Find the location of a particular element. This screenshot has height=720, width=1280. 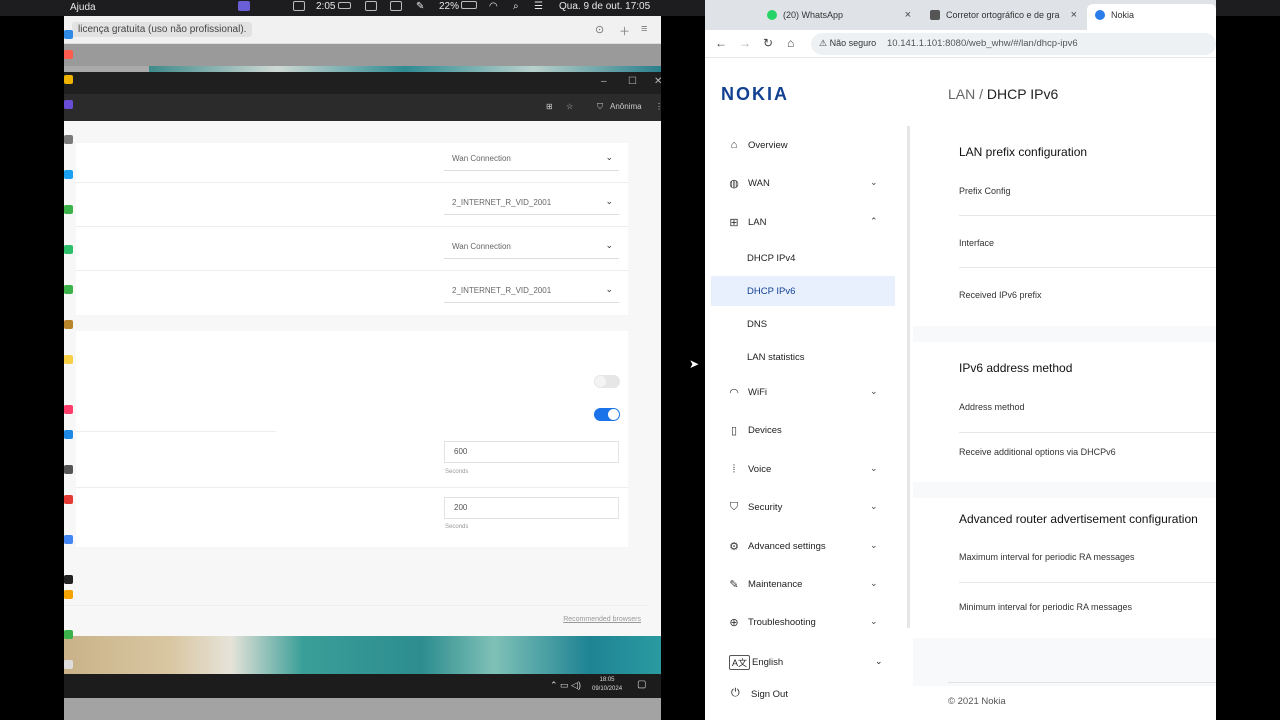

keyboard-icon is located at coordinates (396, 7).